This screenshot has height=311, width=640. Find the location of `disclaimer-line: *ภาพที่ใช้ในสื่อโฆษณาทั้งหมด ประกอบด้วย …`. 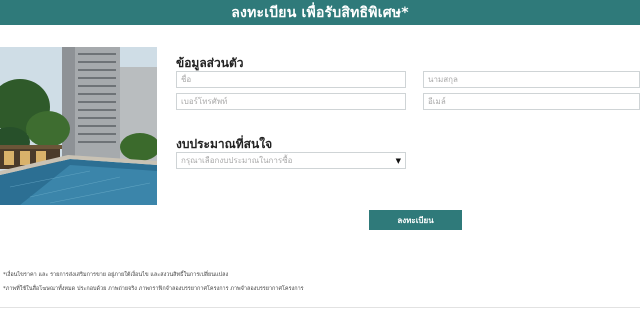

disclaimer-line: *ภาพที่ใช้ในสื่อโฆษณาทั้งหมด ประกอบด้วย … is located at coordinates (153, 289).